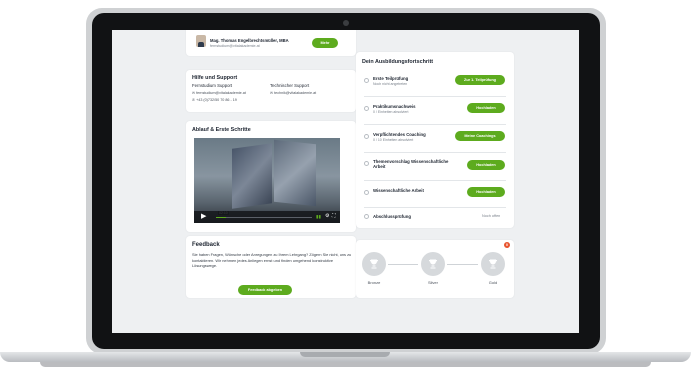 This screenshot has width=691, height=371. I want to click on support-col1-email: ✉ fernstudium@vitalakademie.at, so click(219, 93).